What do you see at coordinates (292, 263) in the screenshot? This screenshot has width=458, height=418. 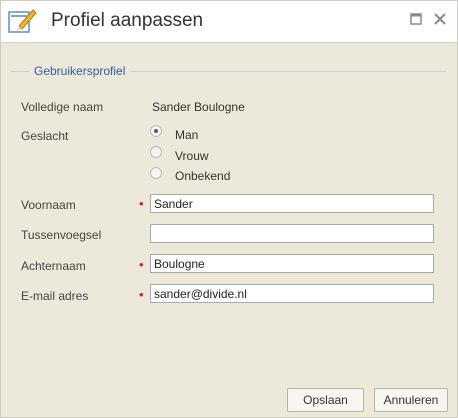 I see `last-name-field` at bounding box center [292, 263].